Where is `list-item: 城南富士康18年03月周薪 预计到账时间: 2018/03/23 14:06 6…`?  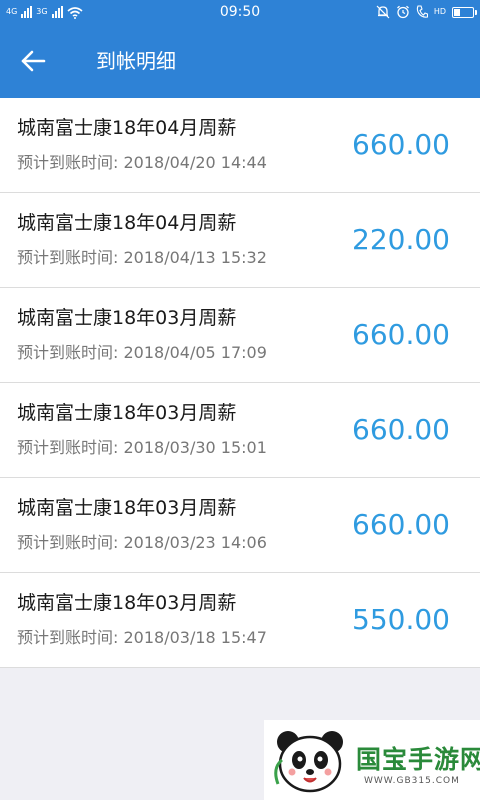 list-item: 城南富士康18年03月周薪 预计到账时间: 2018/03/23 14:06 6… is located at coordinates (240, 525).